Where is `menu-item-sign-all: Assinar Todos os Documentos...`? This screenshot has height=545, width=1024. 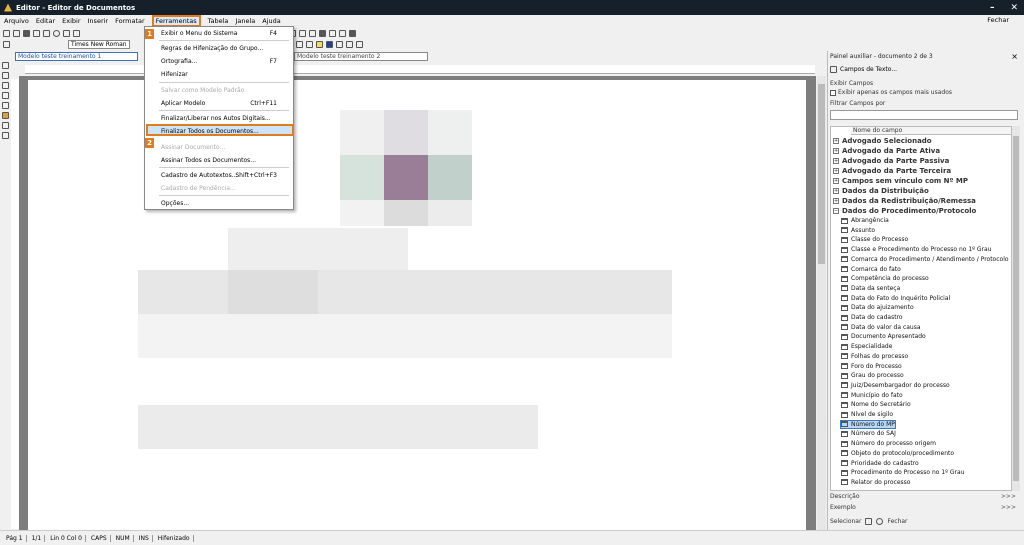
menu-item-sign-all: Assinar Todos os Documentos... is located at coordinates (208, 160).